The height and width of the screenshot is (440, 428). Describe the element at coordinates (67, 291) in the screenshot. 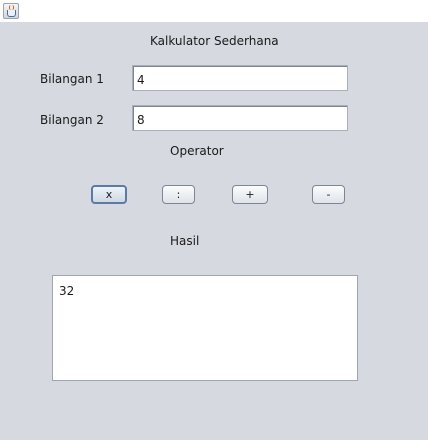

I see `result-value: 32` at that location.